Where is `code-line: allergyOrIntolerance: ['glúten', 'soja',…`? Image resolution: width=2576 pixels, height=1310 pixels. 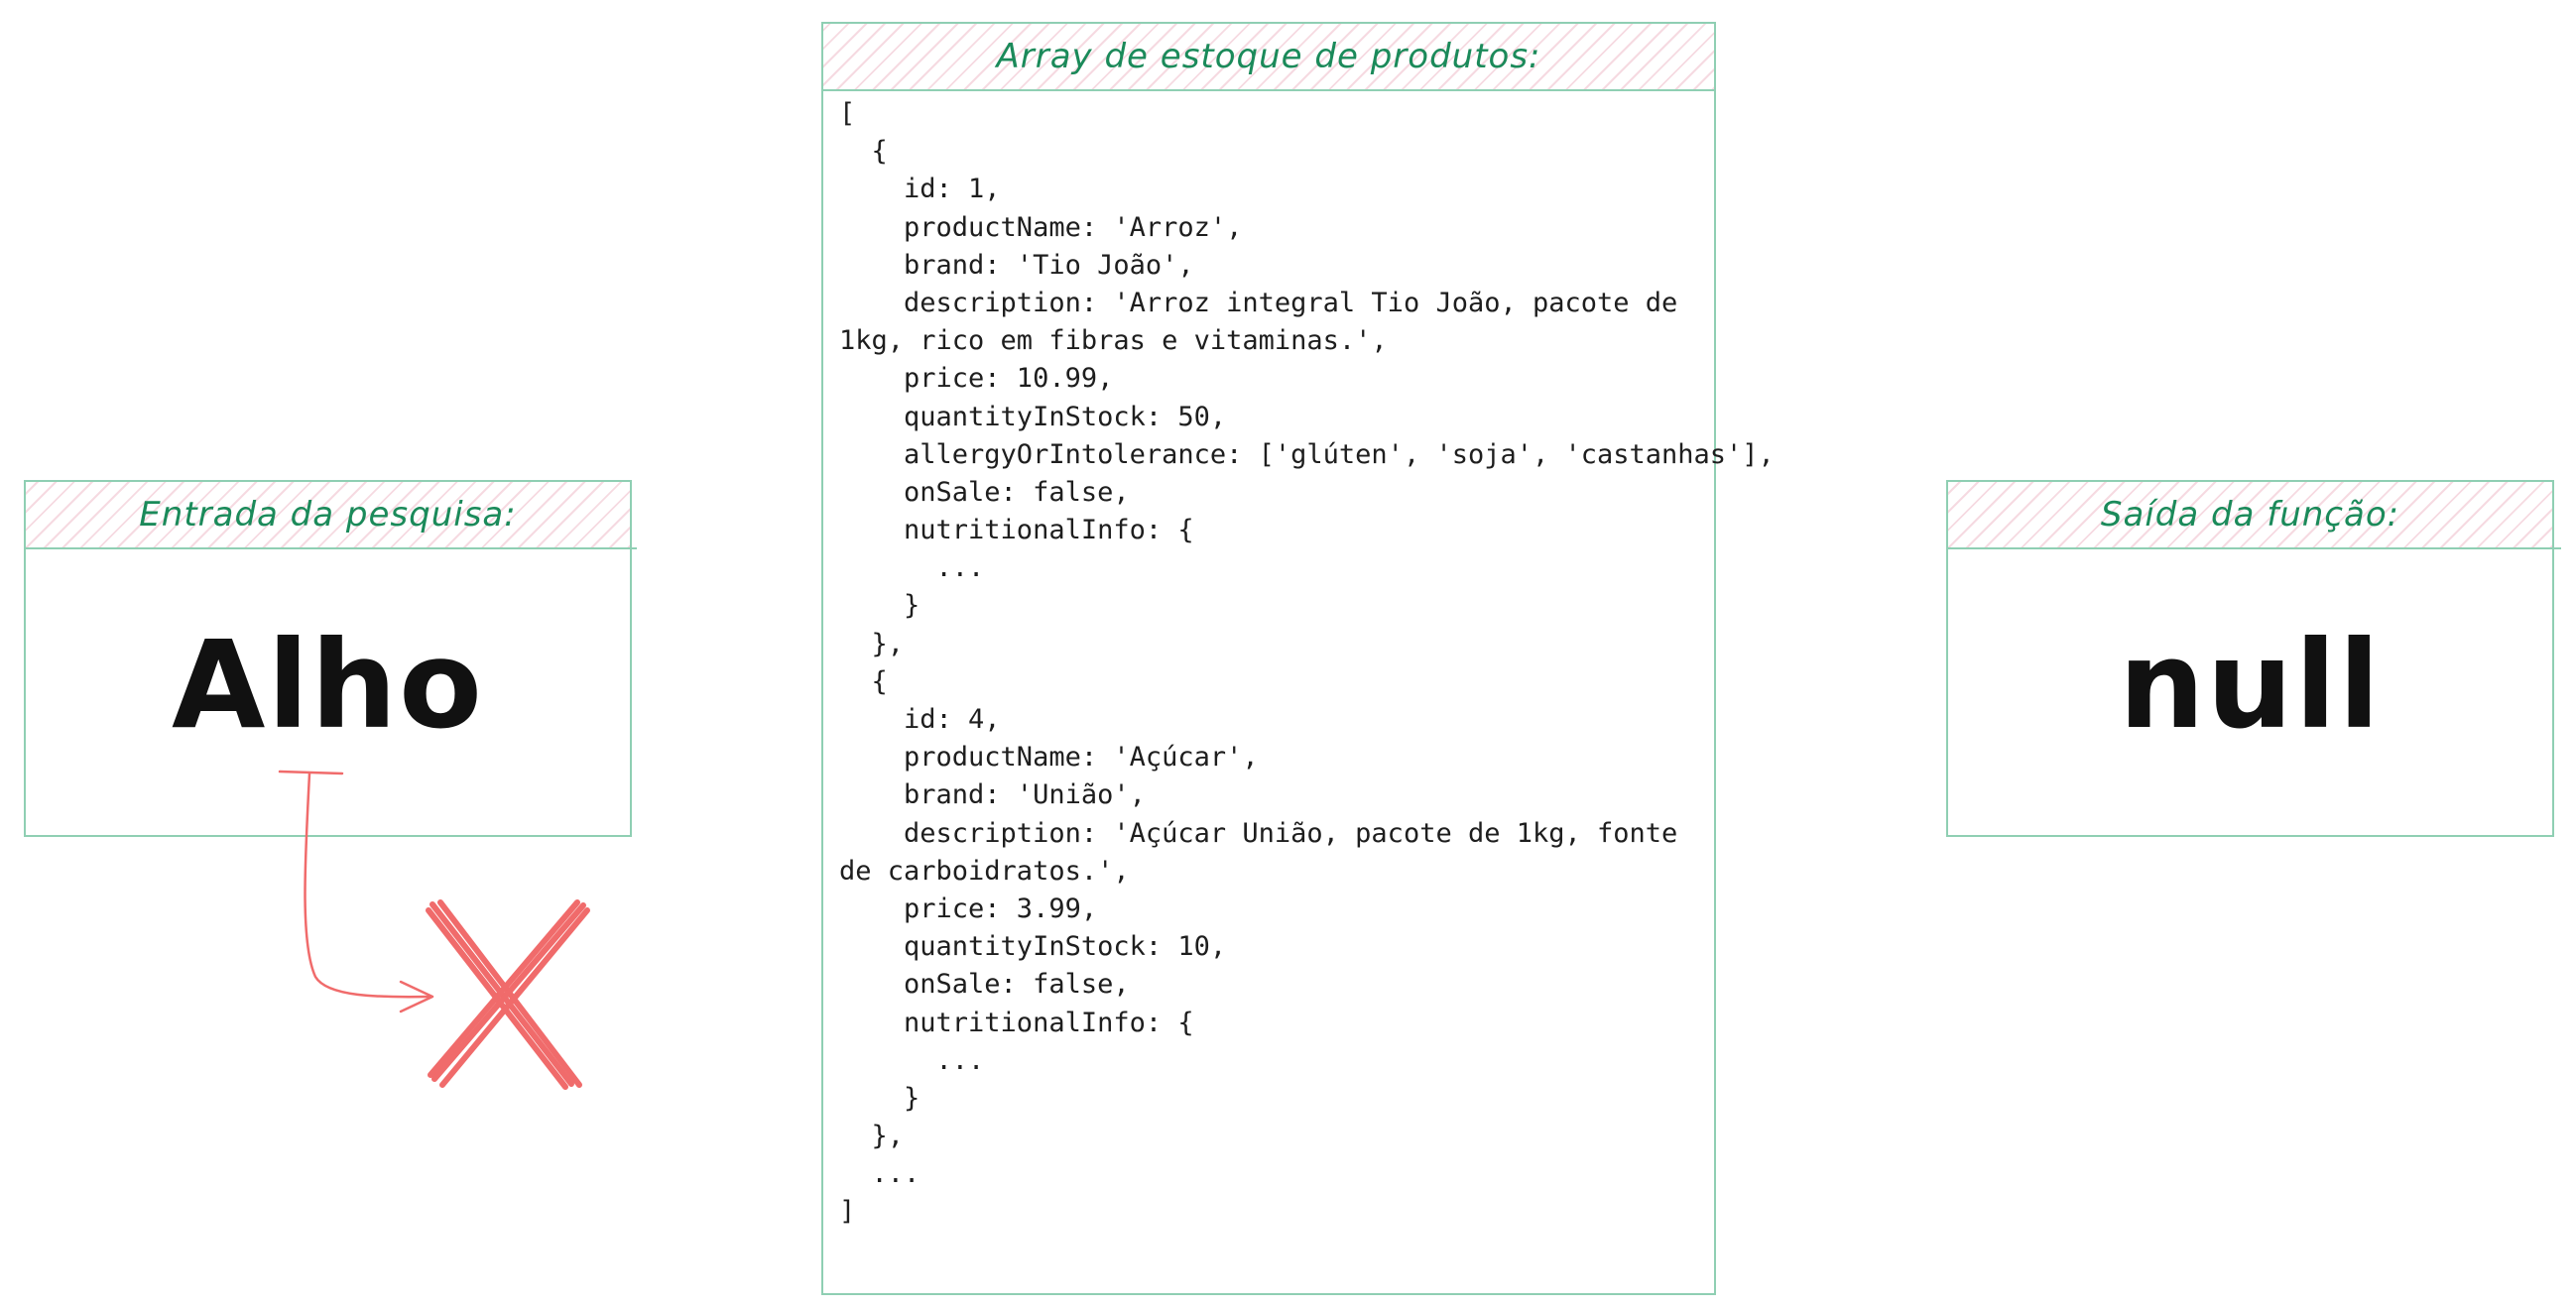 code-line: allergyOrIntolerance: ['glúten', 'soja',… is located at coordinates (1307, 454).